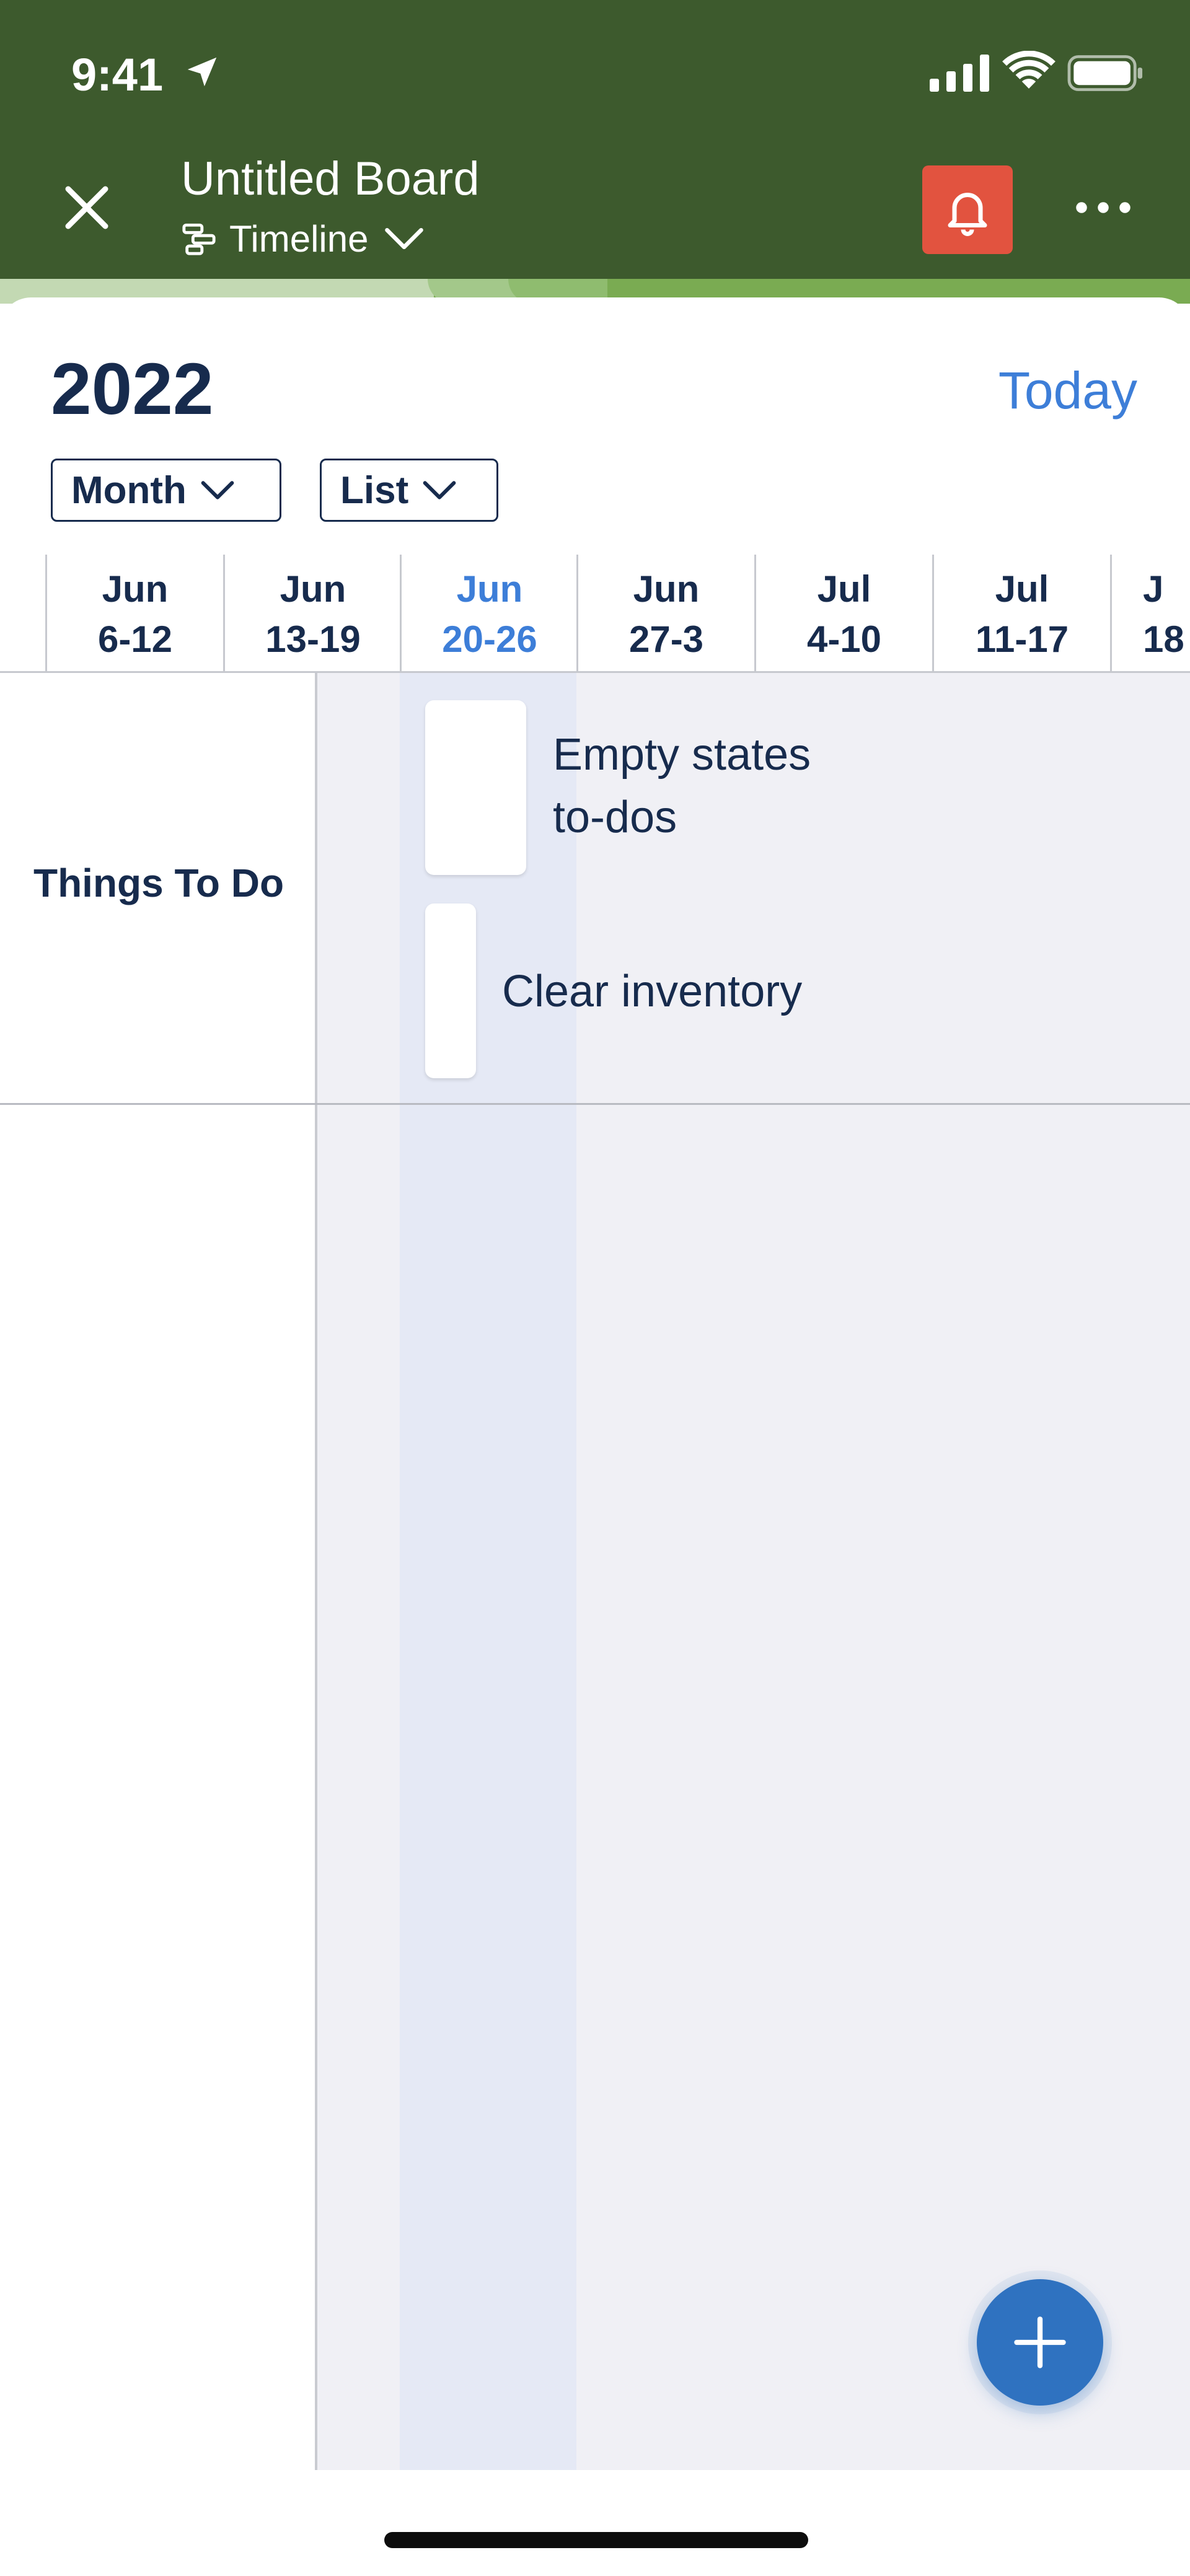 This screenshot has height=2576, width=1190. What do you see at coordinates (312, 613) in the screenshot?
I see `week-column-header: Jun 13-19` at bounding box center [312, 613].